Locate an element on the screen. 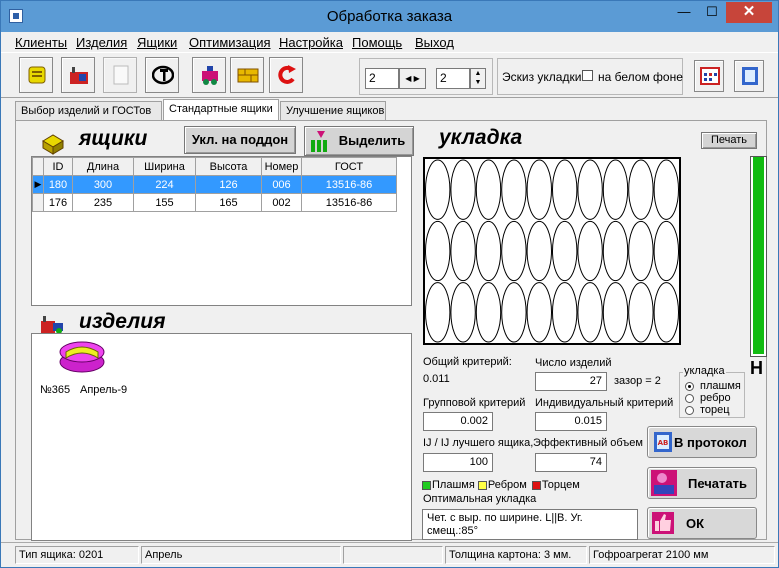  toolbar-optimize-button is located at coordinates (209, 75).